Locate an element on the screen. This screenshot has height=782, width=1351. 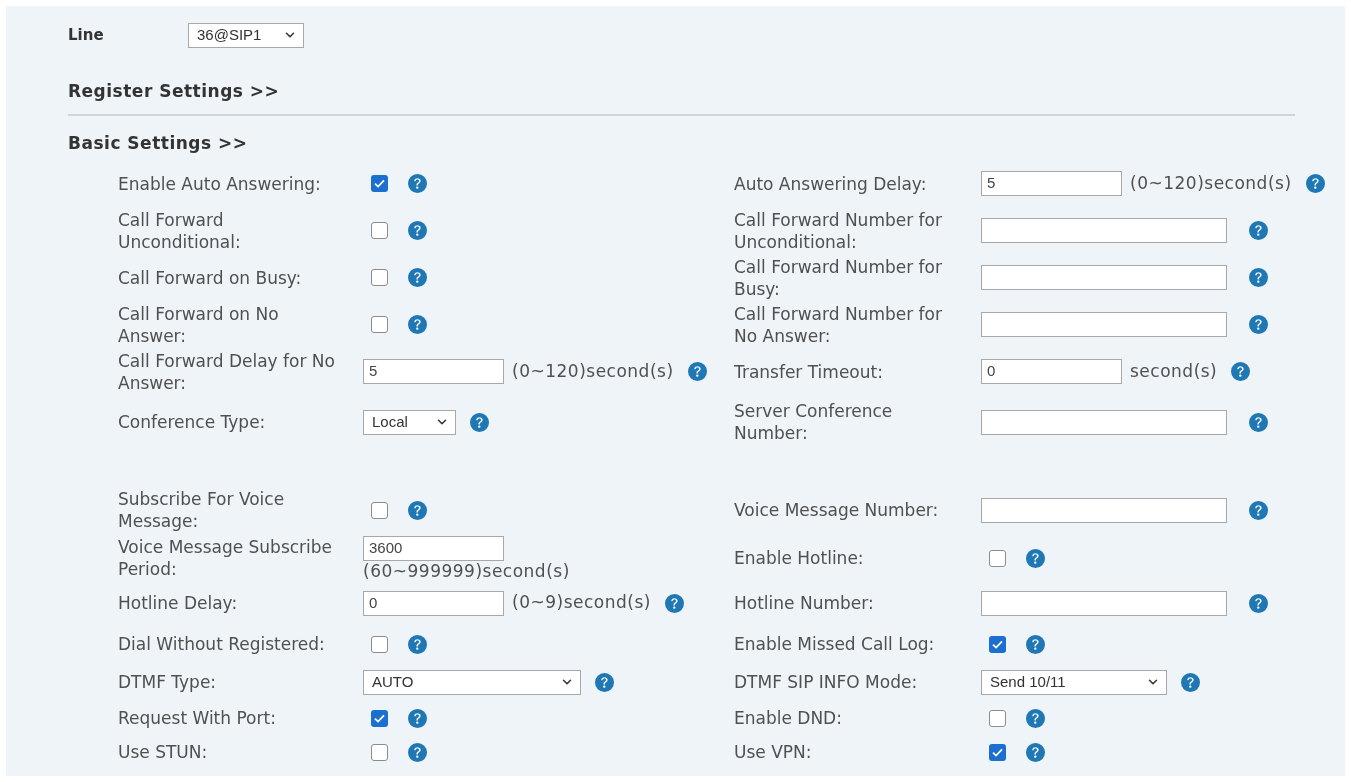
field-label: Call Forward Number for Busy: is located at coordinates (838, 277).